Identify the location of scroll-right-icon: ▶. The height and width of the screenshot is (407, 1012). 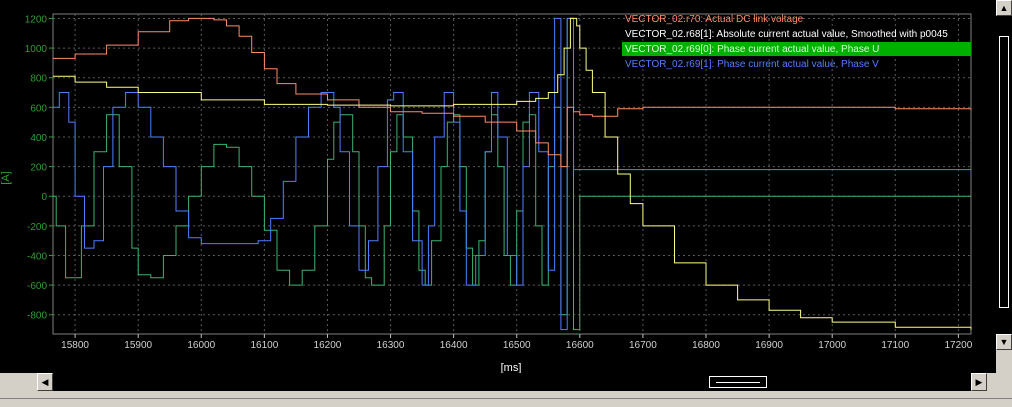
(979, 382).